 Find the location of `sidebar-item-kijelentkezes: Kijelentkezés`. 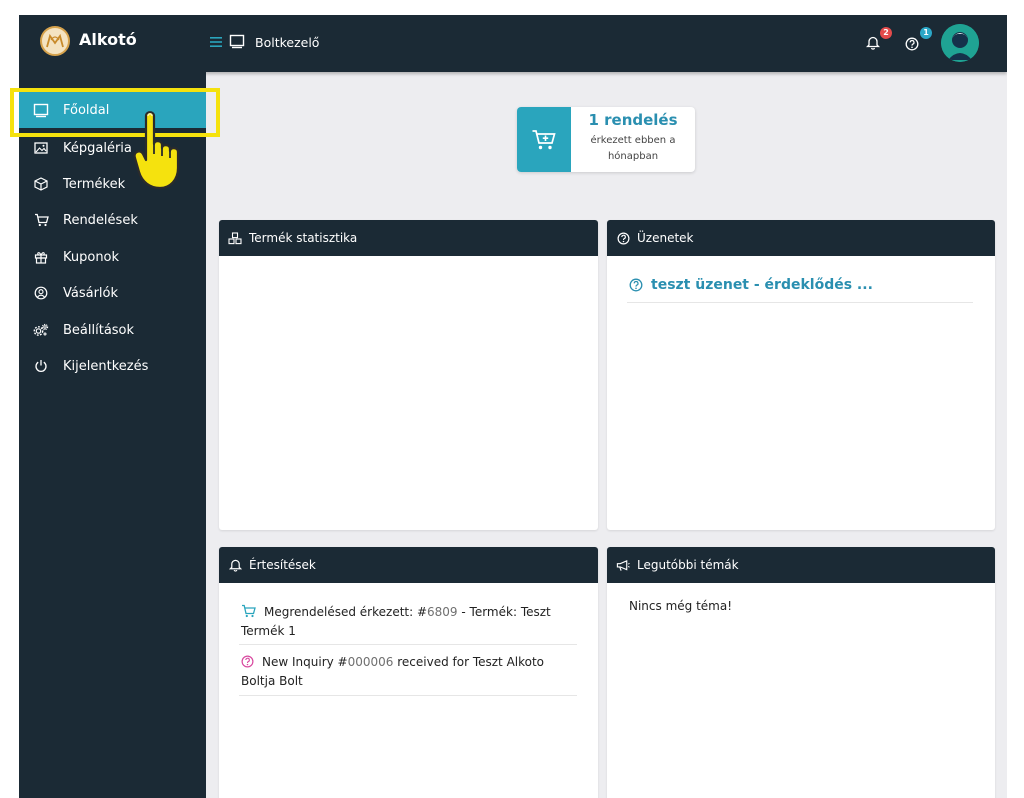

sidebar-item-kijelentkezes: Kijelentkezés is located at coordinates (112, 366).